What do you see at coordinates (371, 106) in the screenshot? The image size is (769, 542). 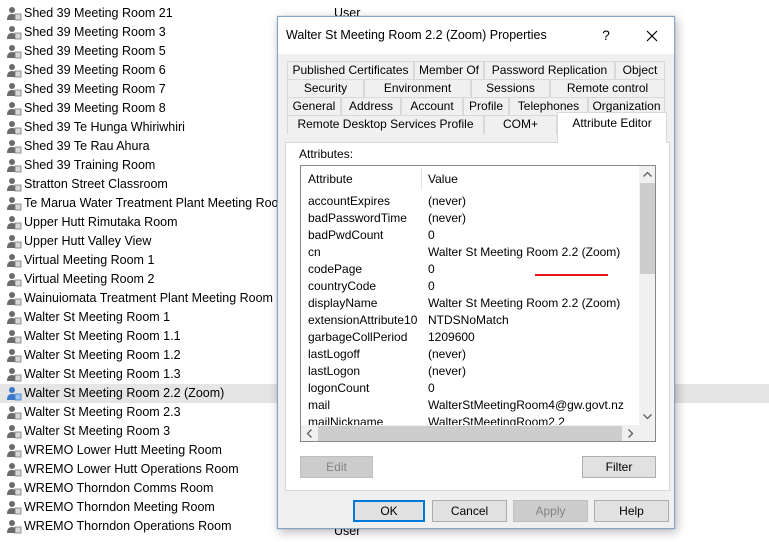 I see `tab-address: Address` at bounding box center [371, 106].